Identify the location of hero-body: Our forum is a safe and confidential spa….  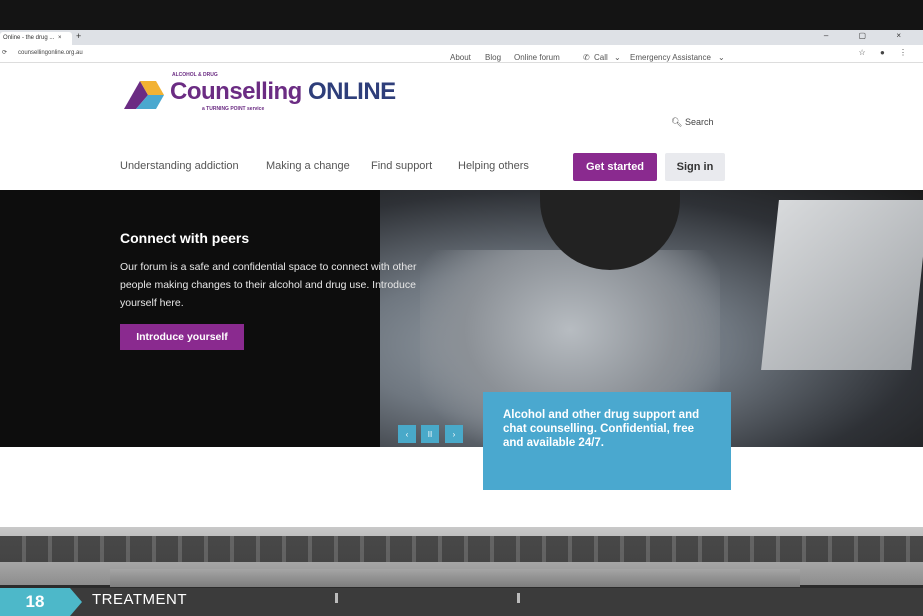
(268, 285).